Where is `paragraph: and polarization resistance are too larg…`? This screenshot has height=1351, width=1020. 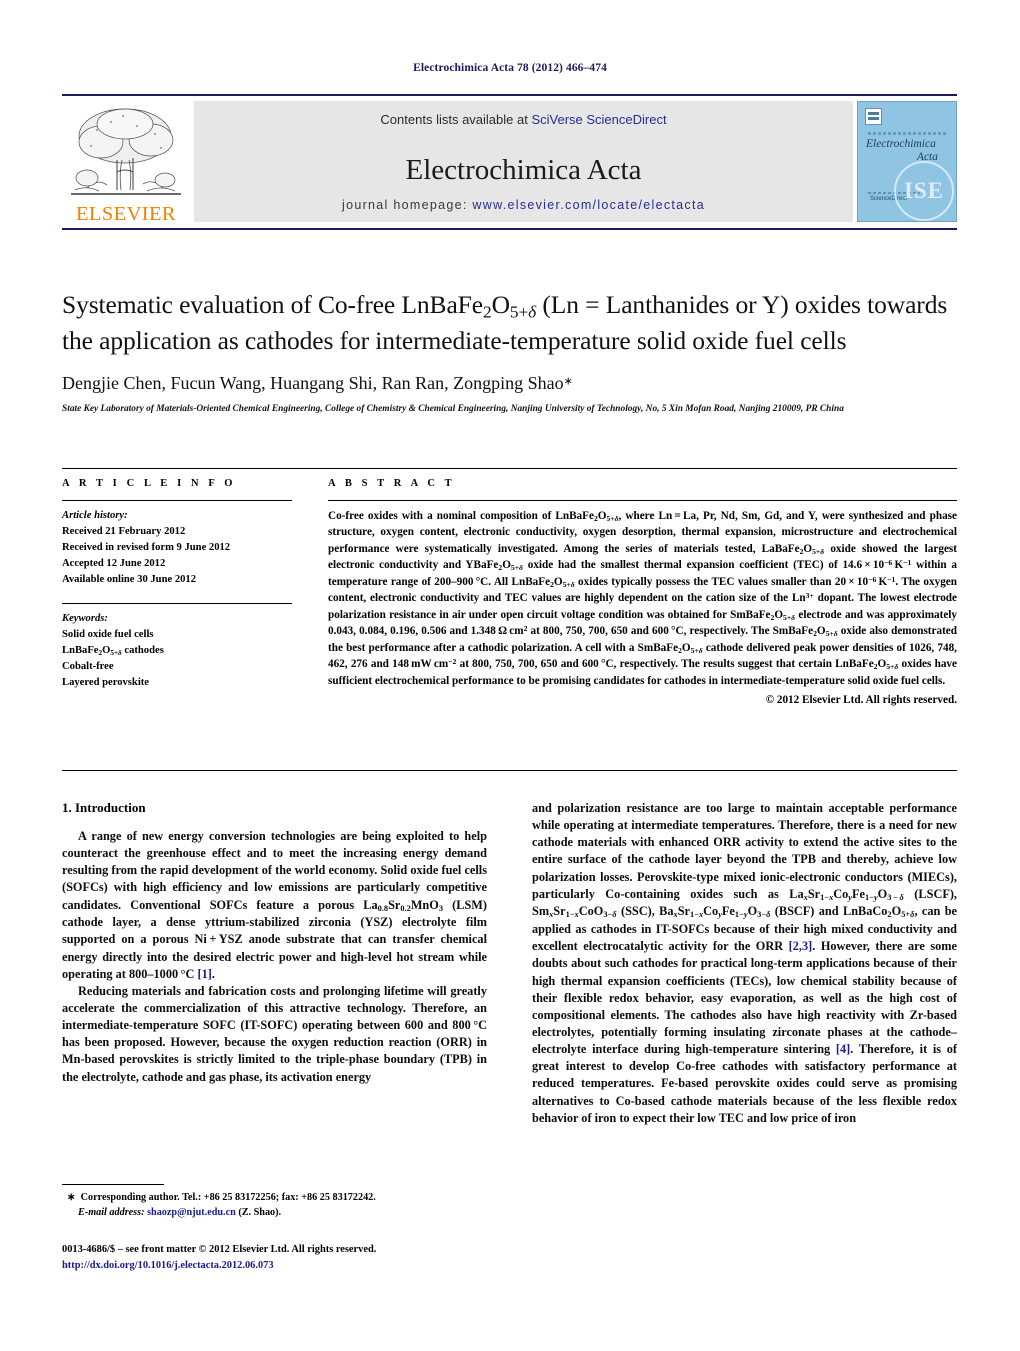
paragraph: and polarization resistance are too larg… is located at coordinates (745, 963).